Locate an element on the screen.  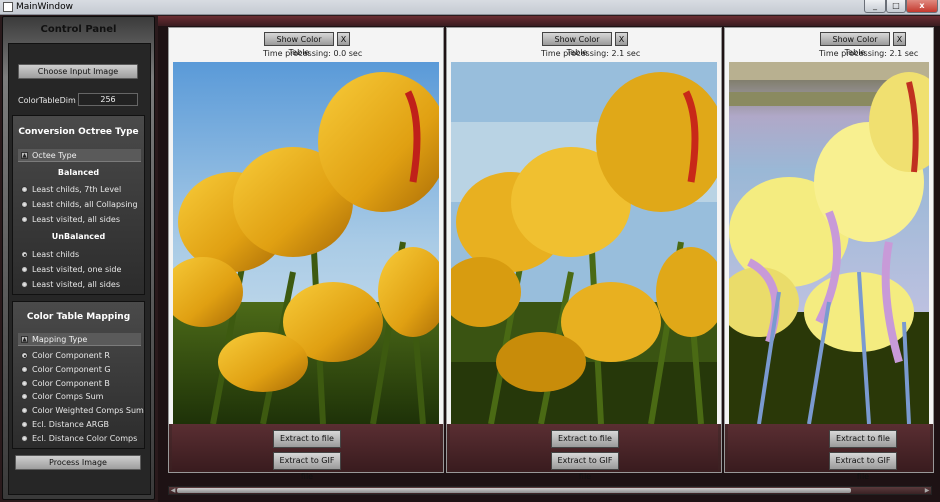
color-table-dim-input: 256 is located at coordinates (108, 99).